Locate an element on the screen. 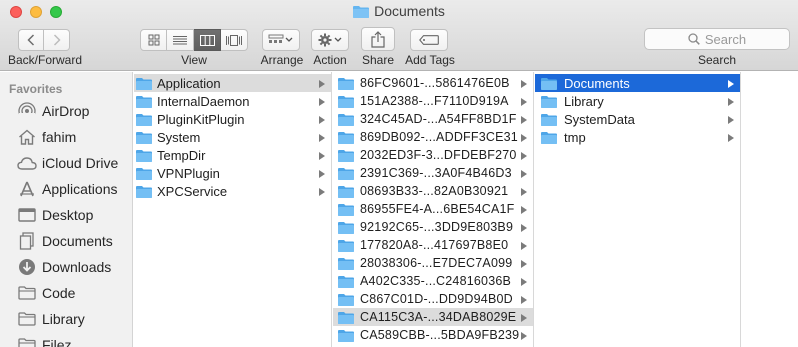 The image size is (798, 347). column-row: Library is located at coordinates (637, 101).